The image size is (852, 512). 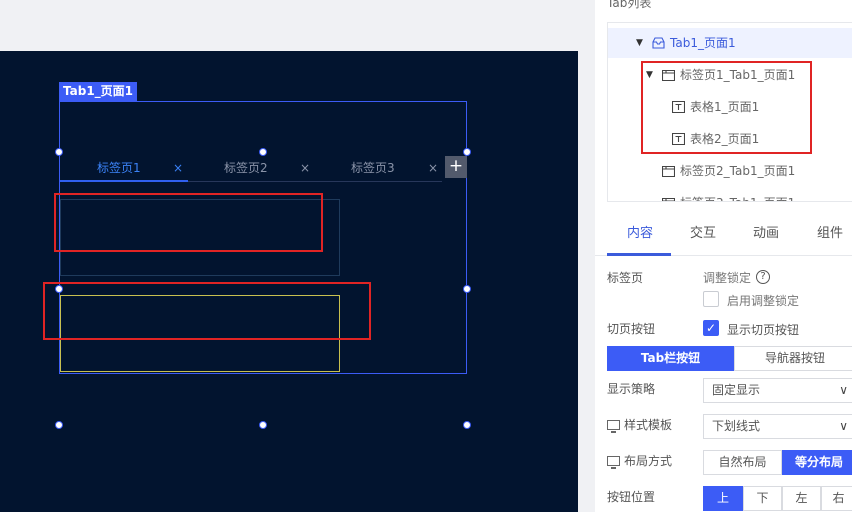 I want to click on tab-2-close-icon: ×, so click(x=305, y=169).